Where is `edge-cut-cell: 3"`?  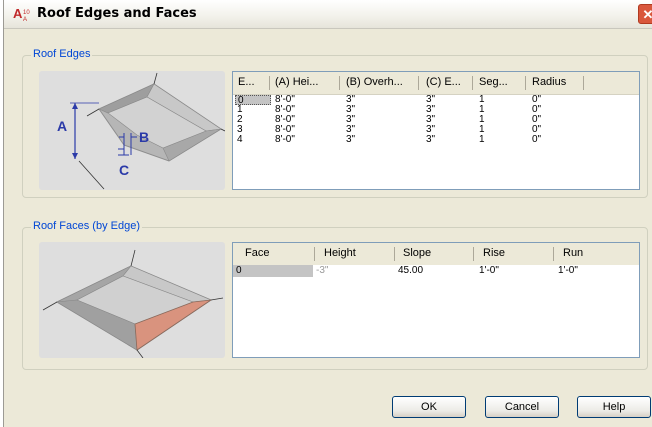 edge-cut-cell: 3" is located at coordinates (430, 140).